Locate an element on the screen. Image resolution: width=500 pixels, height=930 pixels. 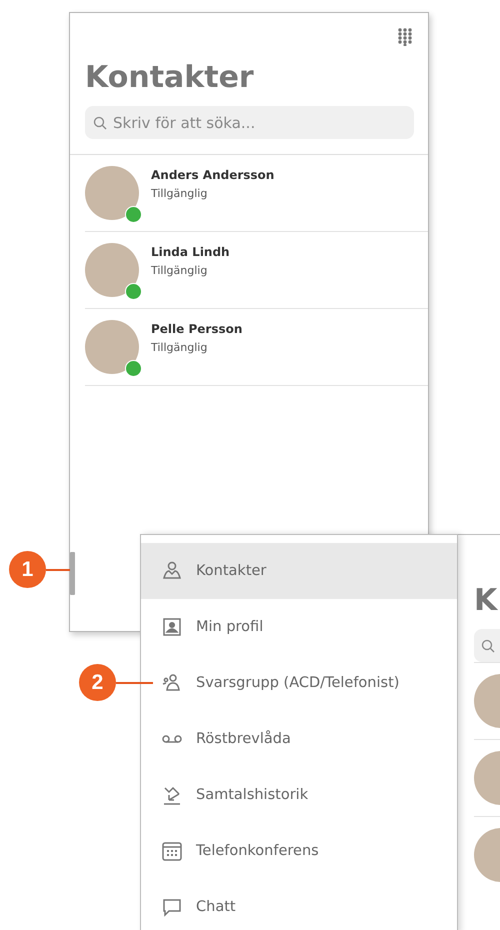
contact-row: Anders Andersson Tillgänglig is located at coordinates (256, 193).